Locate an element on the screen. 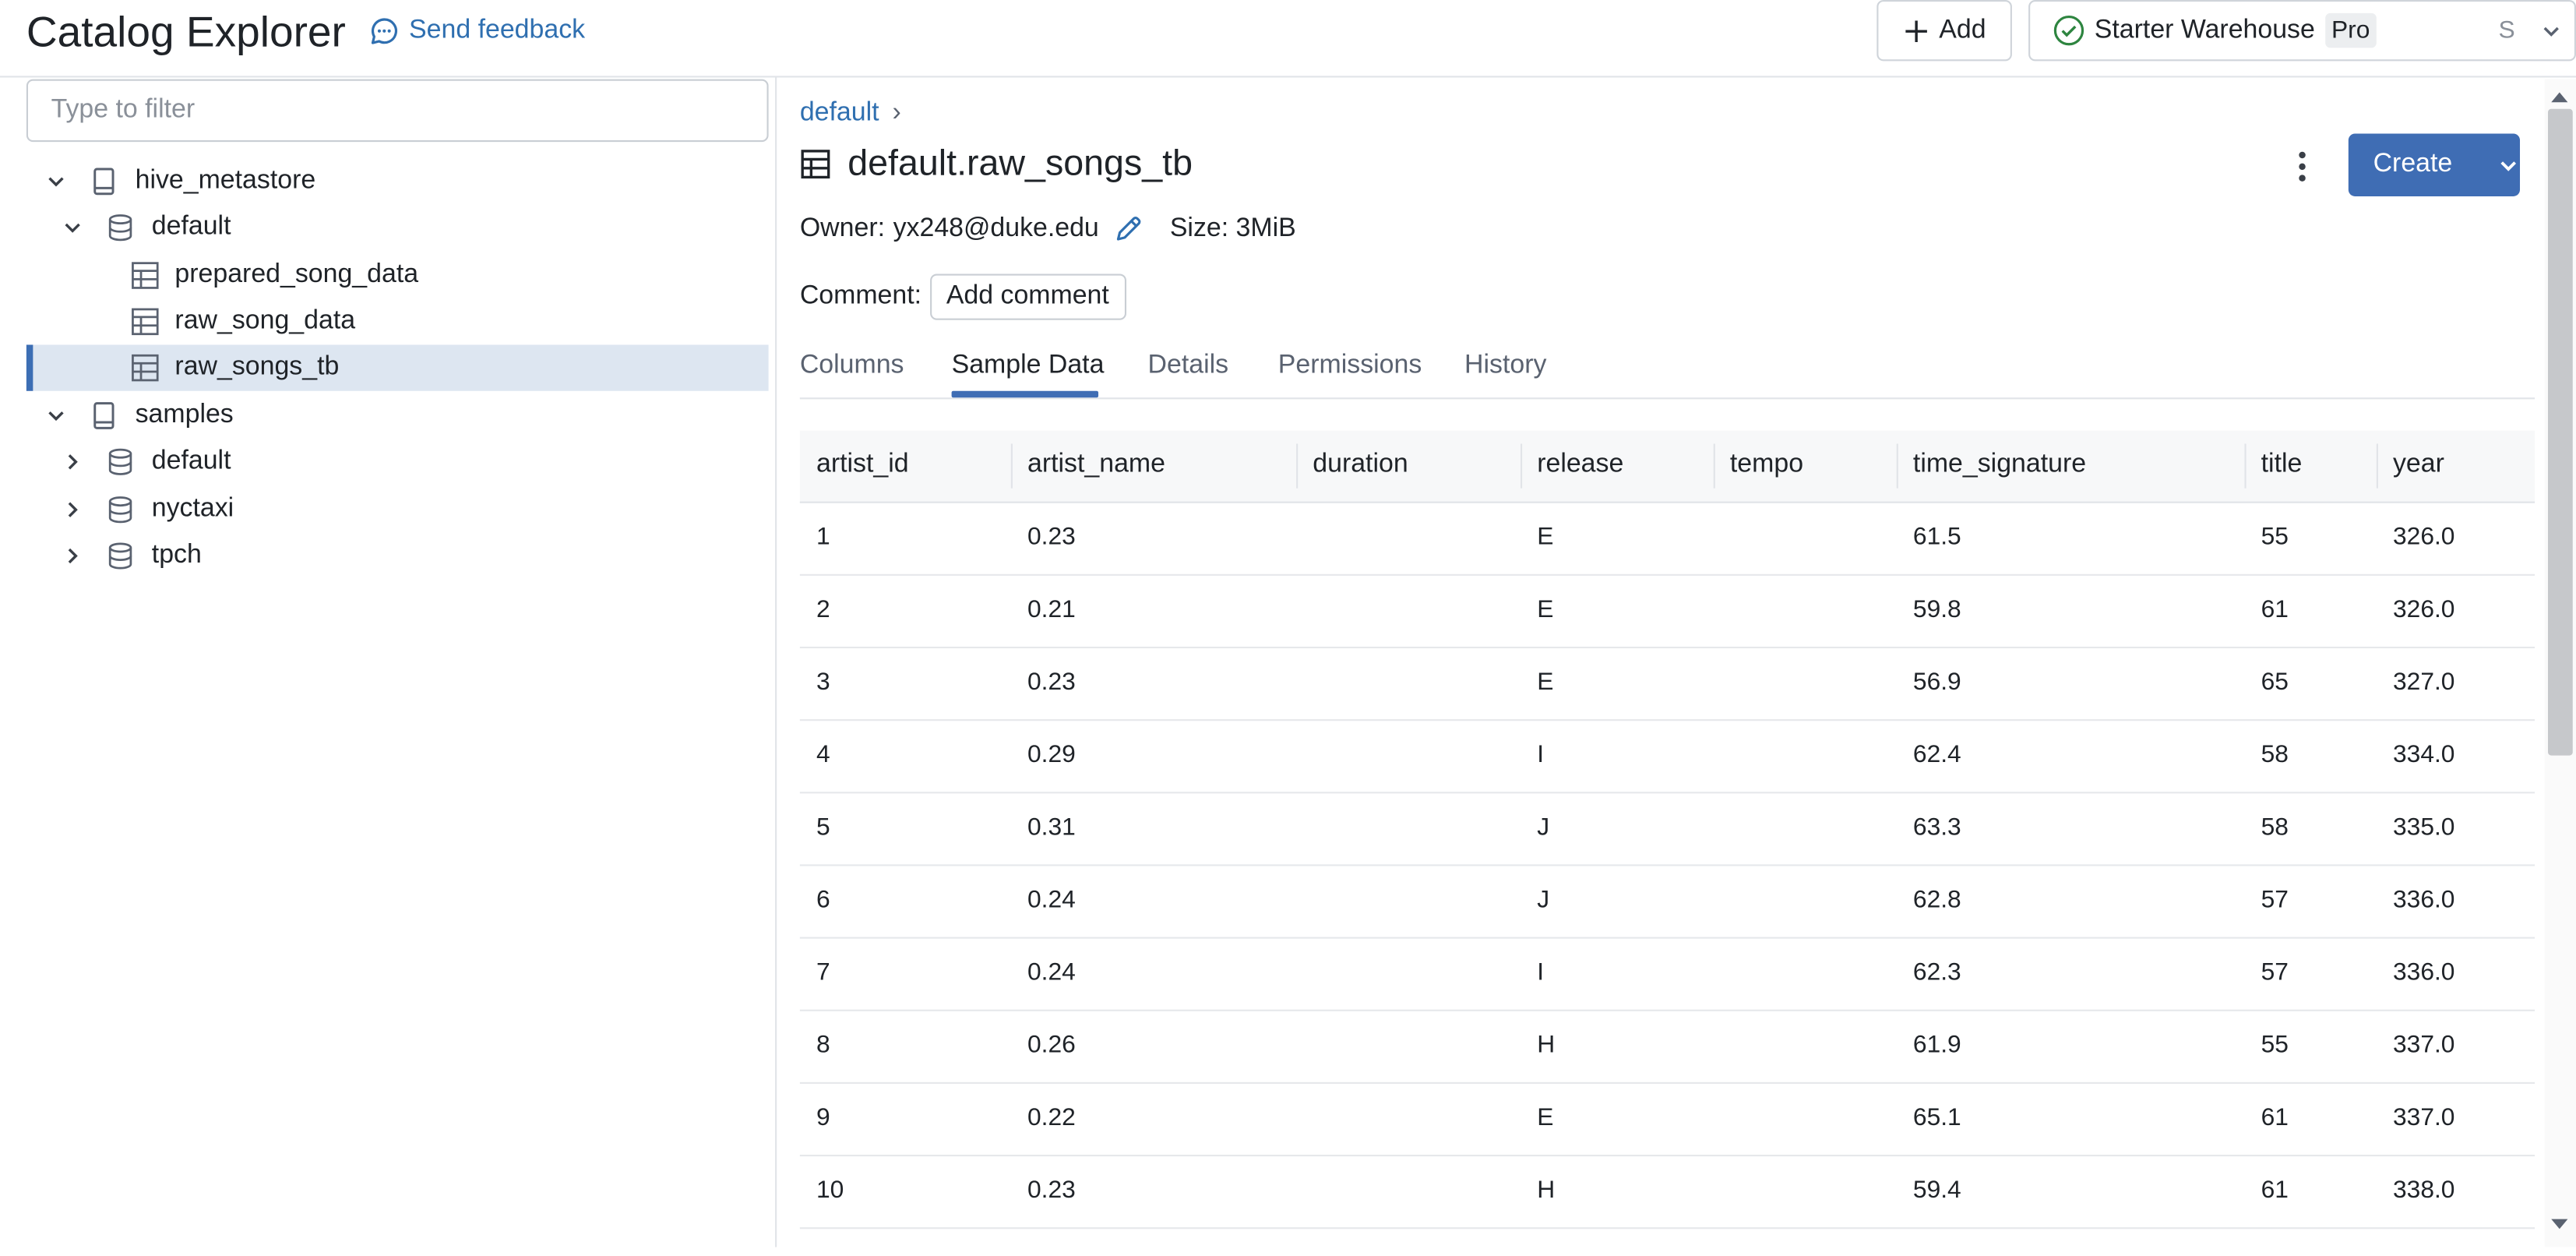 Image resolution: width=2576 pixels, height=1256 pixels. tab-details: Details is located at coordinates (1189, 366).